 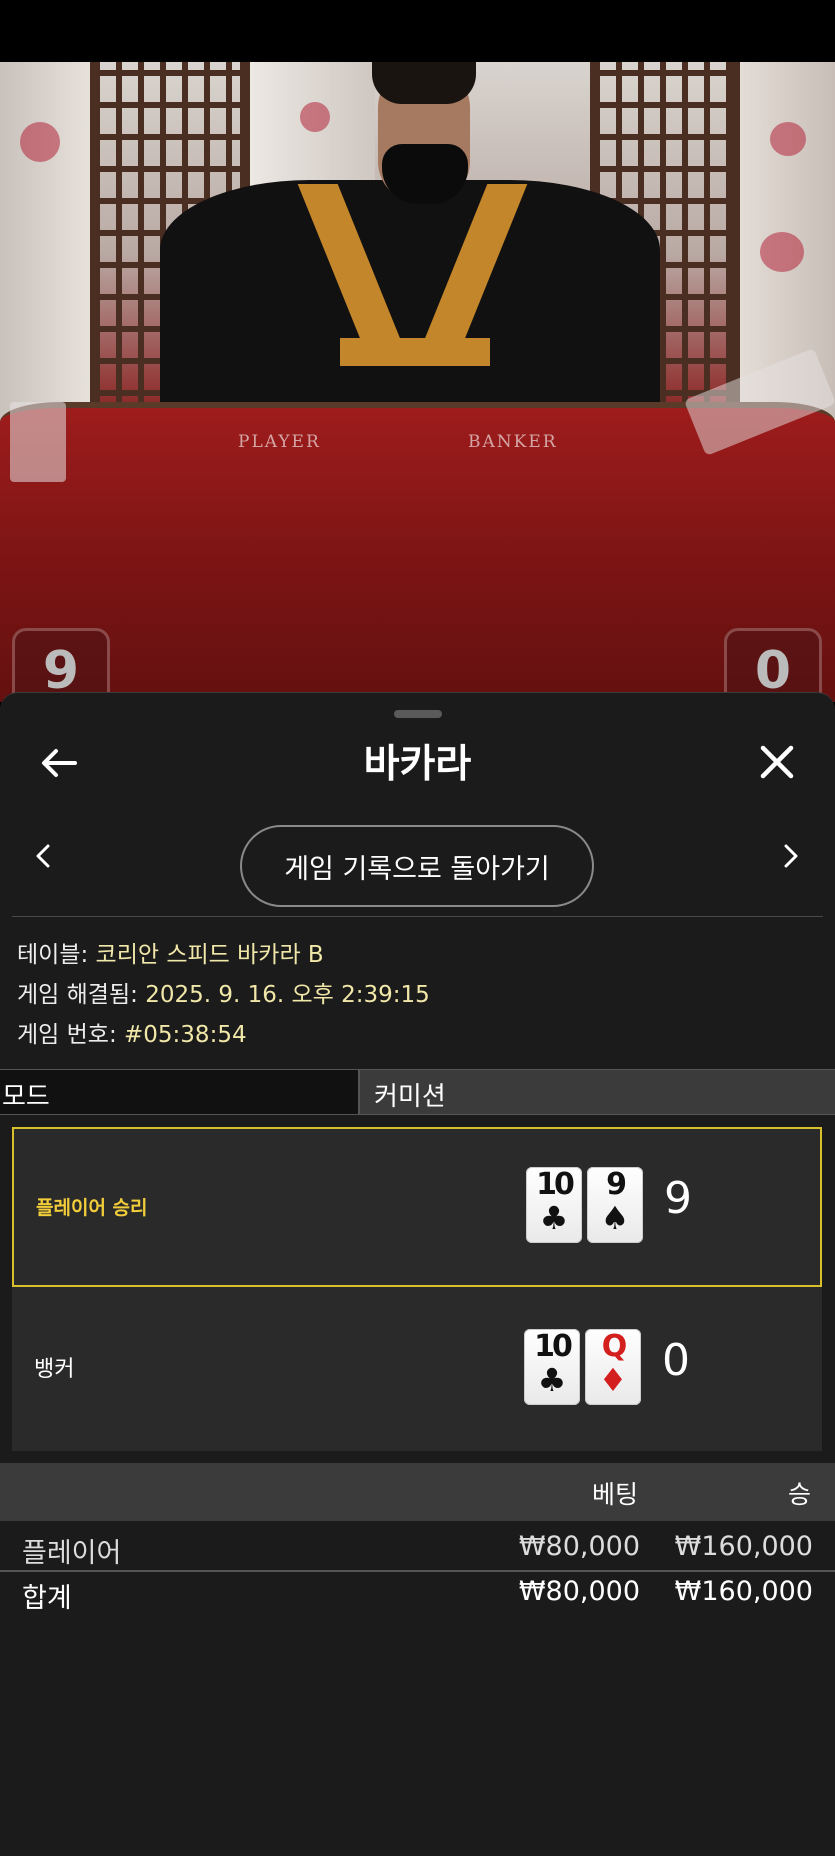 What do you see at coordinates (579, 1591) in the screenshot?
I see `total-bet-amount: ₩80,000` at bounding box center [579, 1591].